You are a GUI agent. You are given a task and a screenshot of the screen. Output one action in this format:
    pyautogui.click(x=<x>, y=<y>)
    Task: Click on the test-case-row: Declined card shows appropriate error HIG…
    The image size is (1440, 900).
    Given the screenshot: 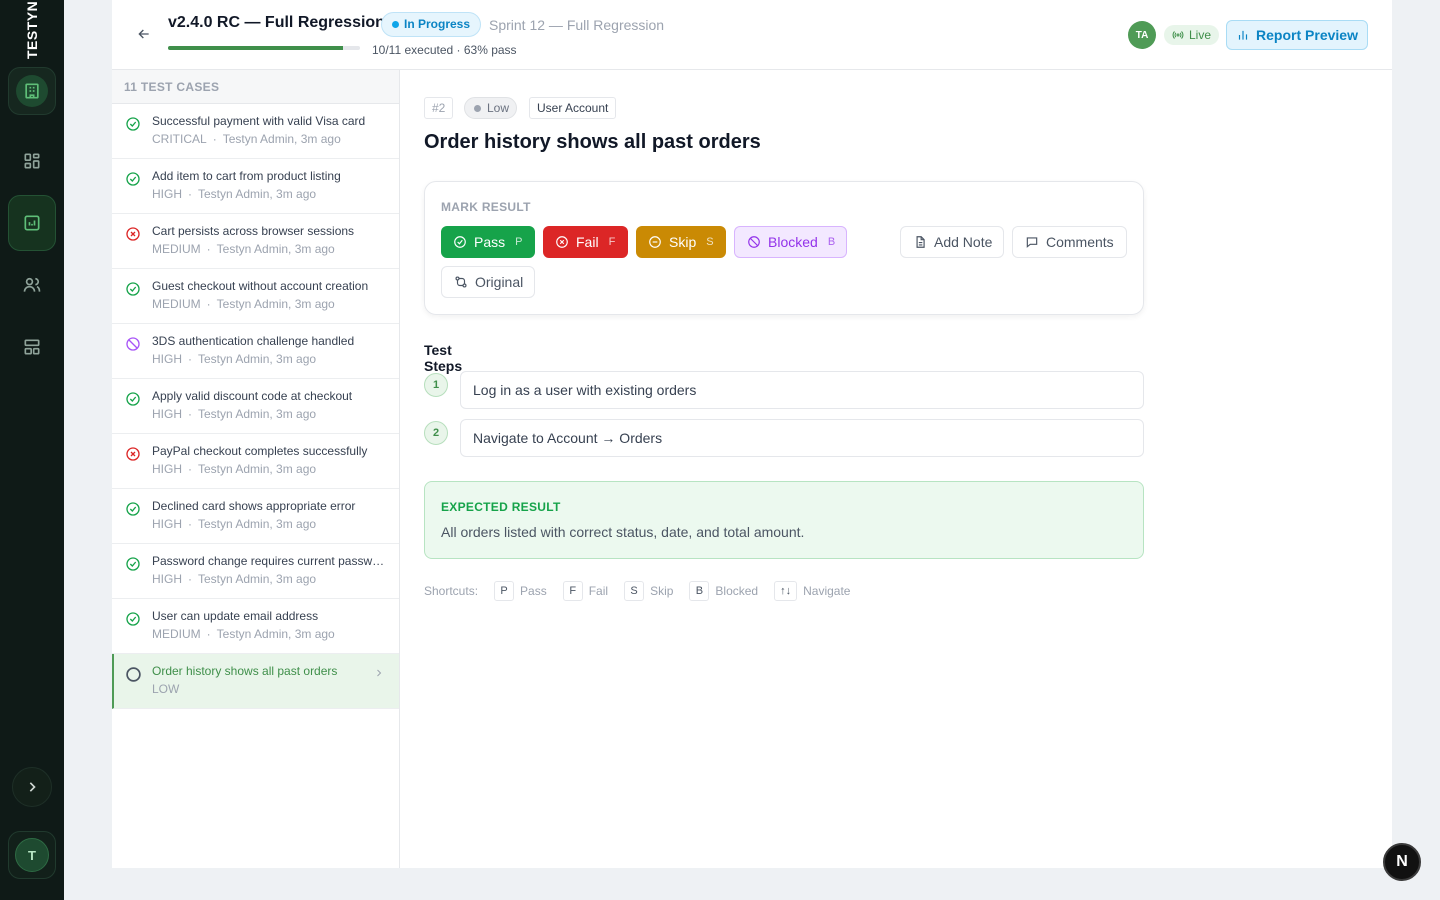 What is the action you would take?
    pyautogui.click(x=255, y=516)
    